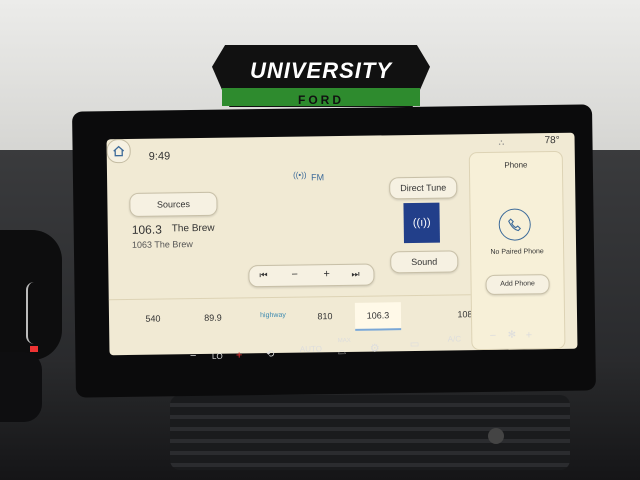 Image resolution: width=640 pixels, height=480 pixels. I want to click on broadcast-icon: ((ı)), so click(421, 223).